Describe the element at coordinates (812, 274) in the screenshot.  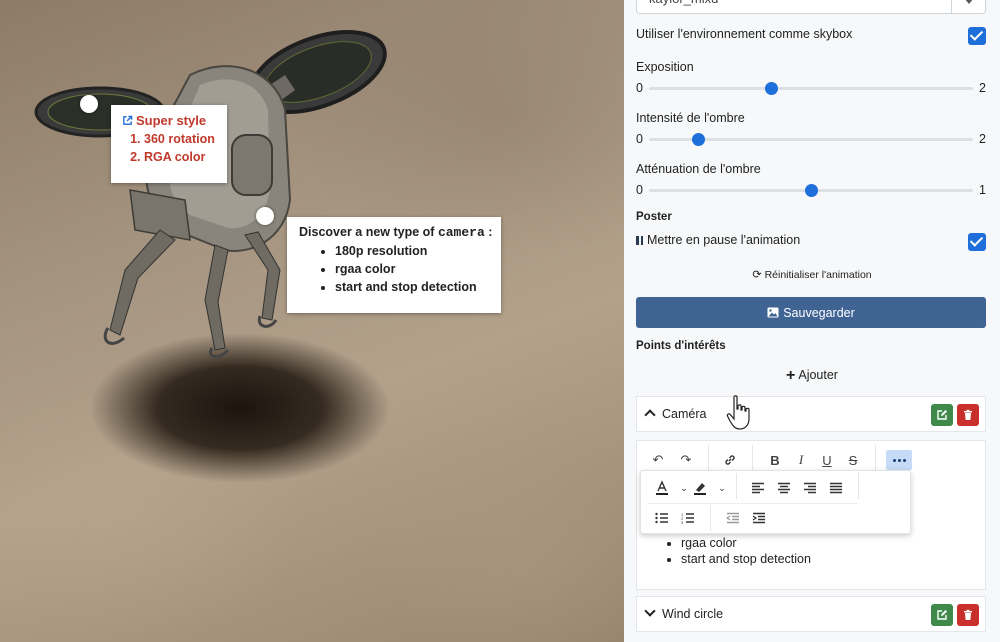
I see `reset-animation-button: ⟳ Réinitialiser l'animation` at that location.